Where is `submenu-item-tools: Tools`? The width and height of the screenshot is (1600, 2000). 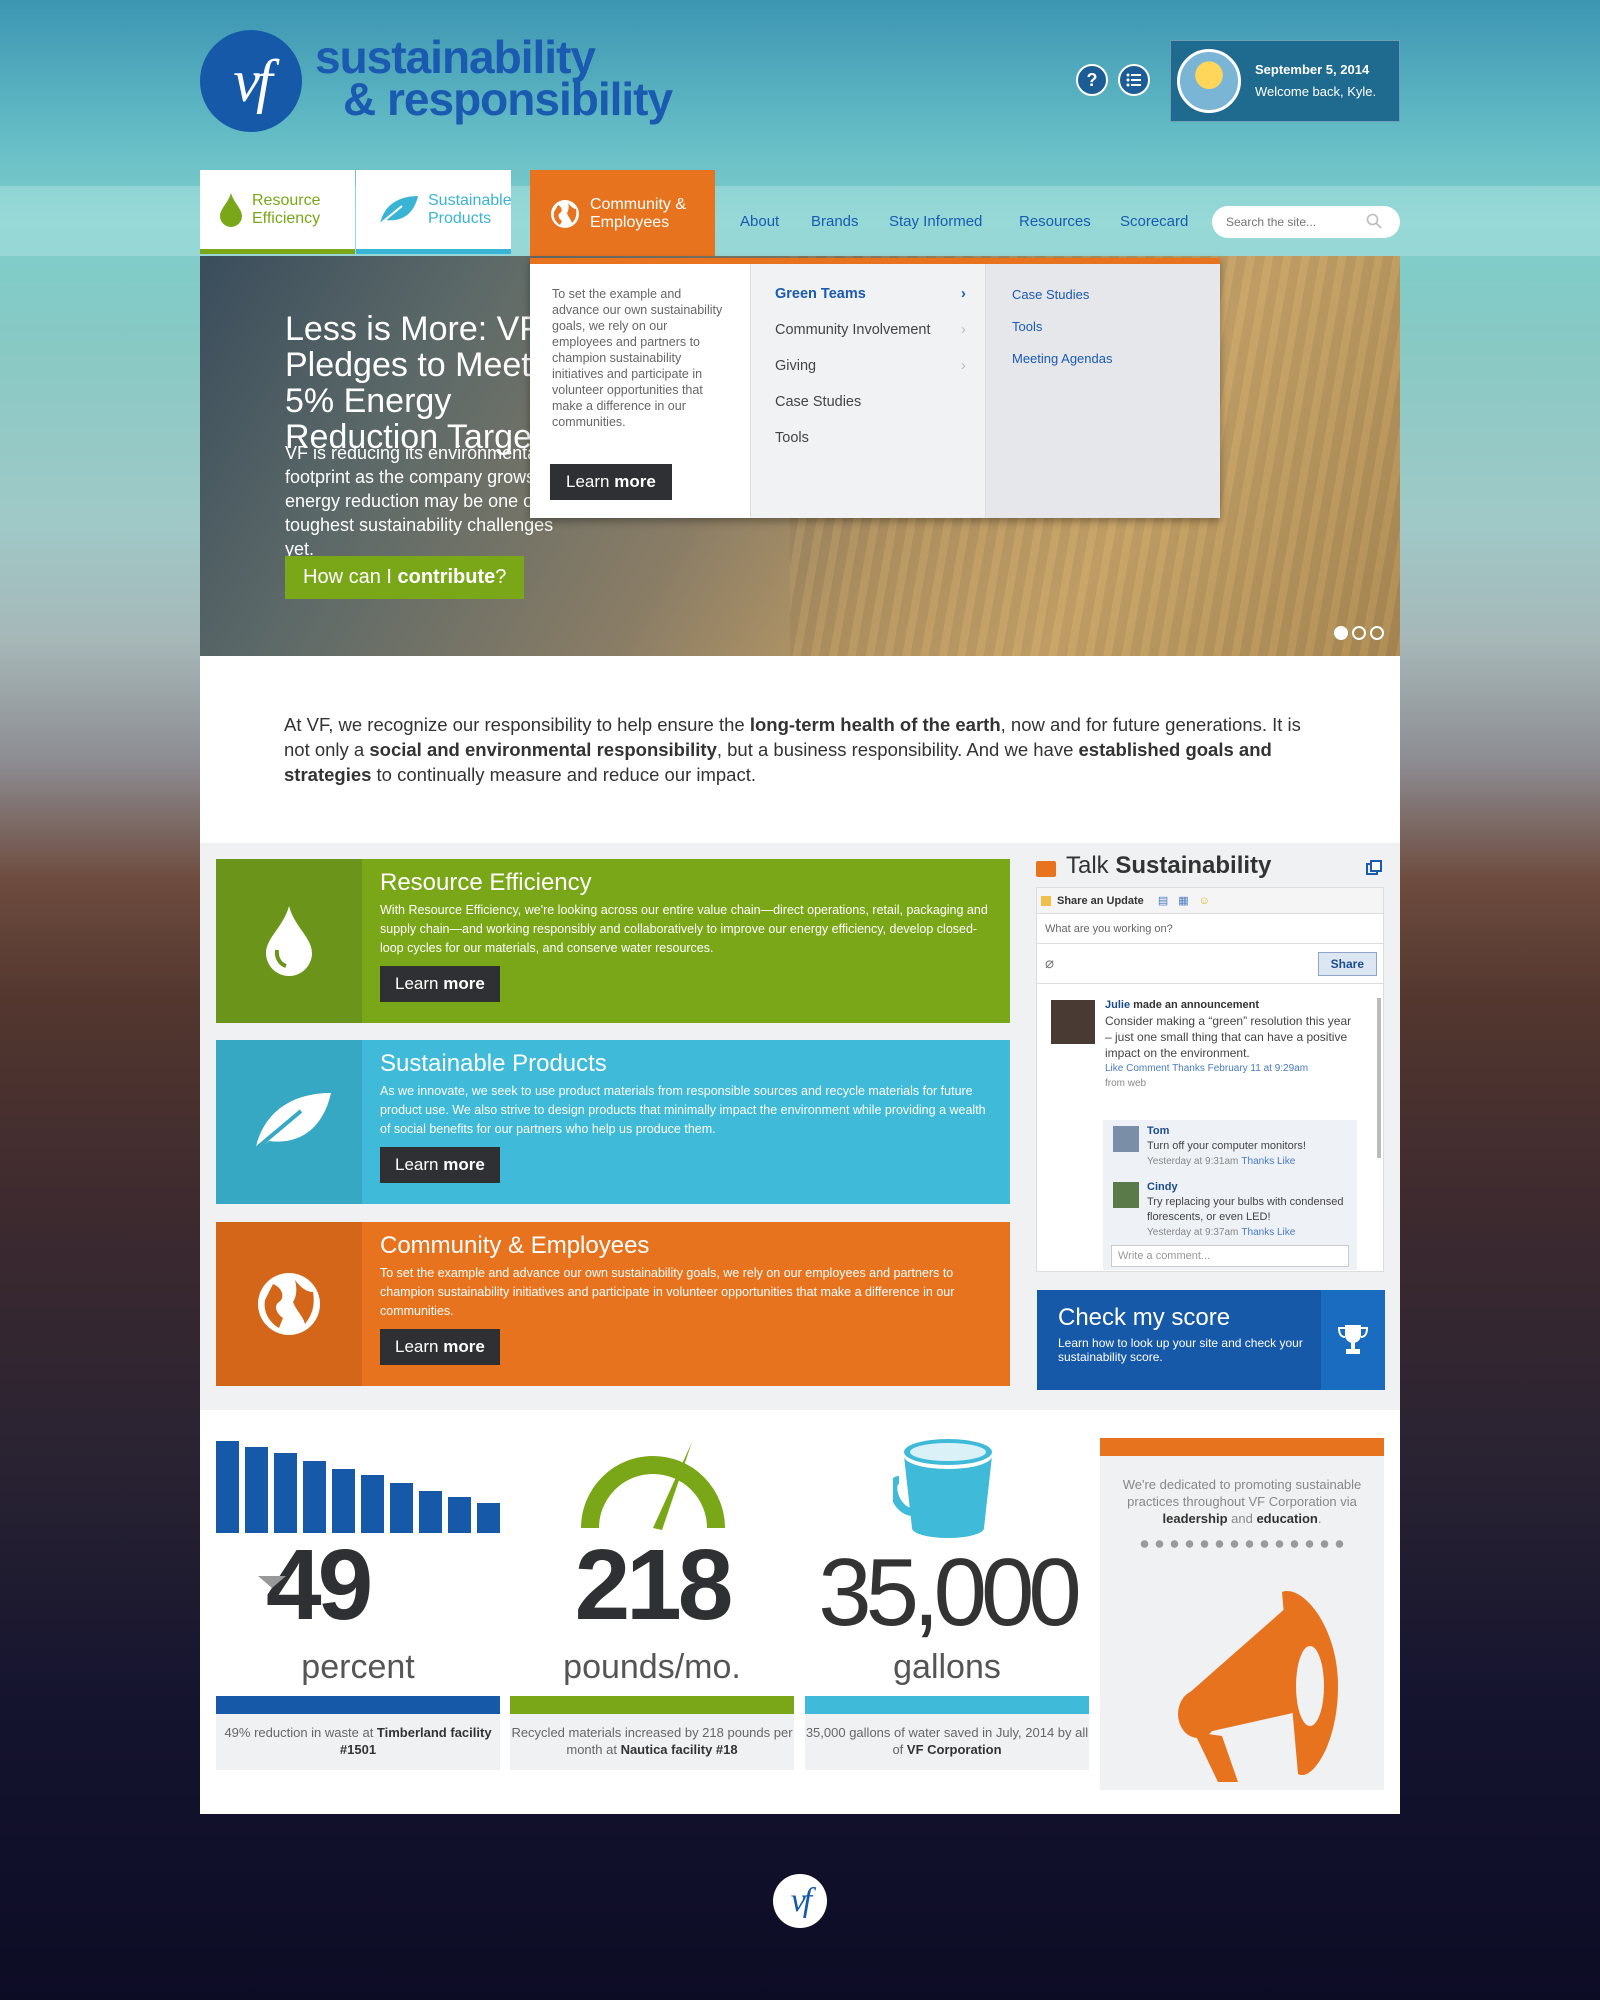 submenu-item-tools: Tools is located at coordinates (1027, 326).